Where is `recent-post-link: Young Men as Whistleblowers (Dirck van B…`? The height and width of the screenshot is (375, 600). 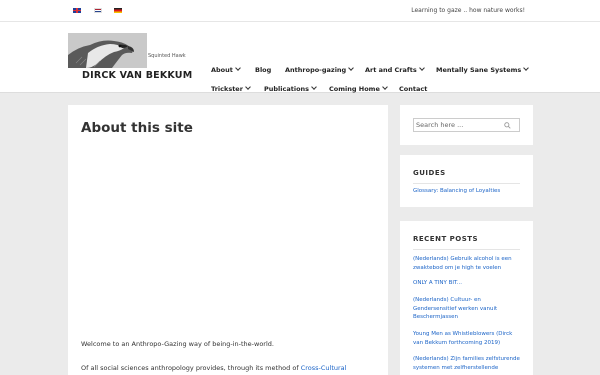
recent-post-link: Young Men as Whistleblowers (Dirck van B… is located at coordinates (468, 338).